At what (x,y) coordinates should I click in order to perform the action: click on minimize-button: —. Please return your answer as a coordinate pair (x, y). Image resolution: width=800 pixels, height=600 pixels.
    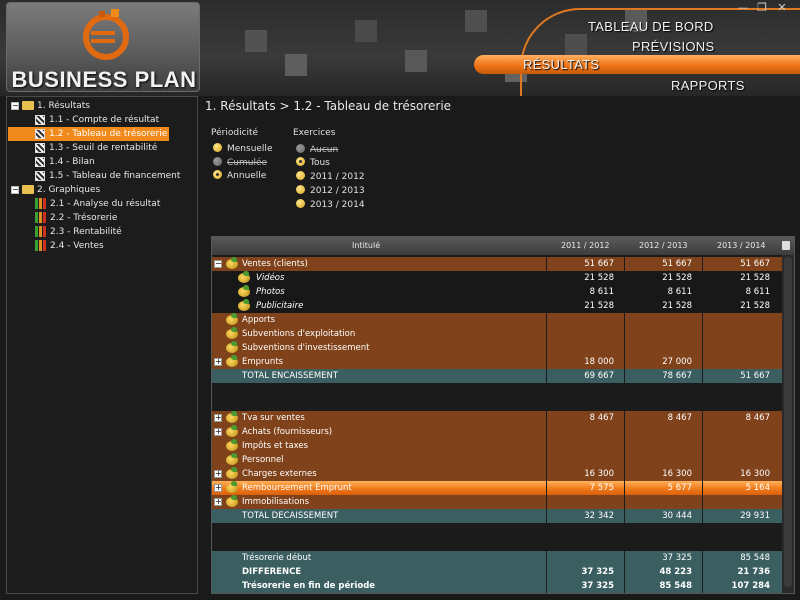
    Looking at the image, I should click on (743, 8).